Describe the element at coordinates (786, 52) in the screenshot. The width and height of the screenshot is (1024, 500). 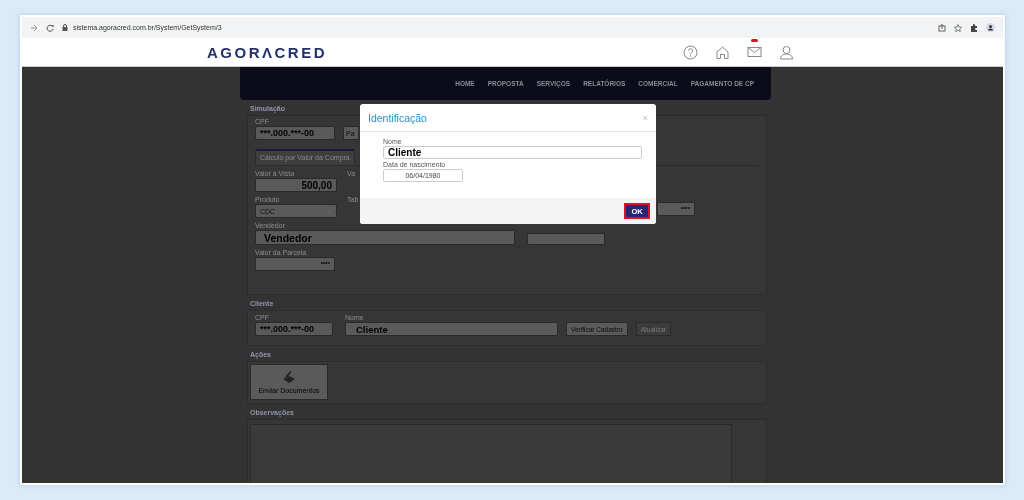
I see `user-icon` at that location.